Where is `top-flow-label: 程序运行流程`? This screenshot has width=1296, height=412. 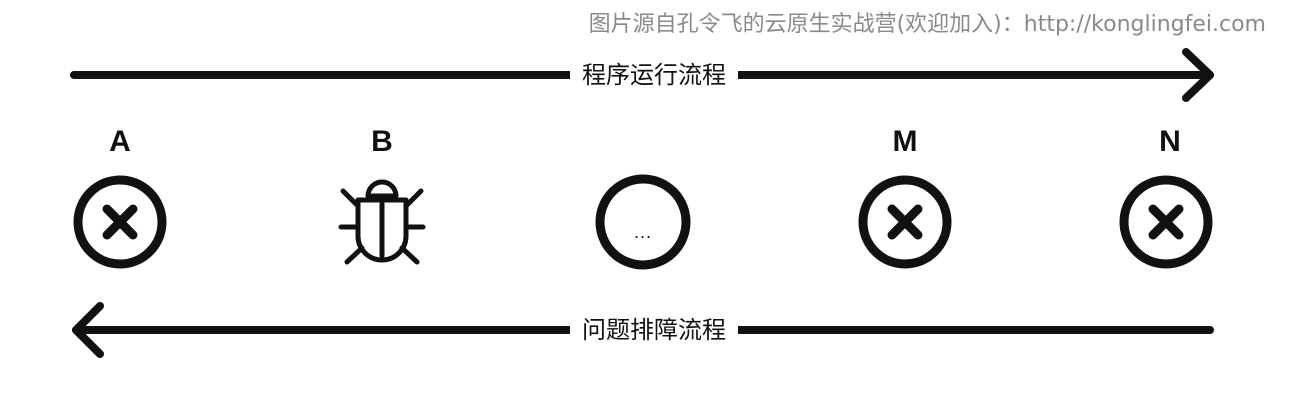 top-flow-label: 程序运行流程 is located at coordinates (654, 75).